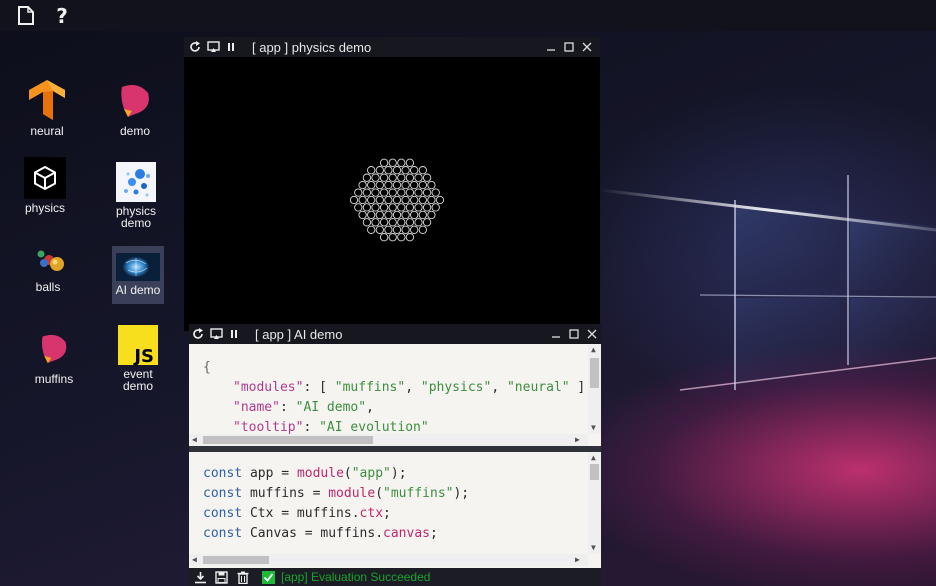 The image size is (936, 586). I want to click on desktop-icon-muffins: muffins, so click(54, 356).